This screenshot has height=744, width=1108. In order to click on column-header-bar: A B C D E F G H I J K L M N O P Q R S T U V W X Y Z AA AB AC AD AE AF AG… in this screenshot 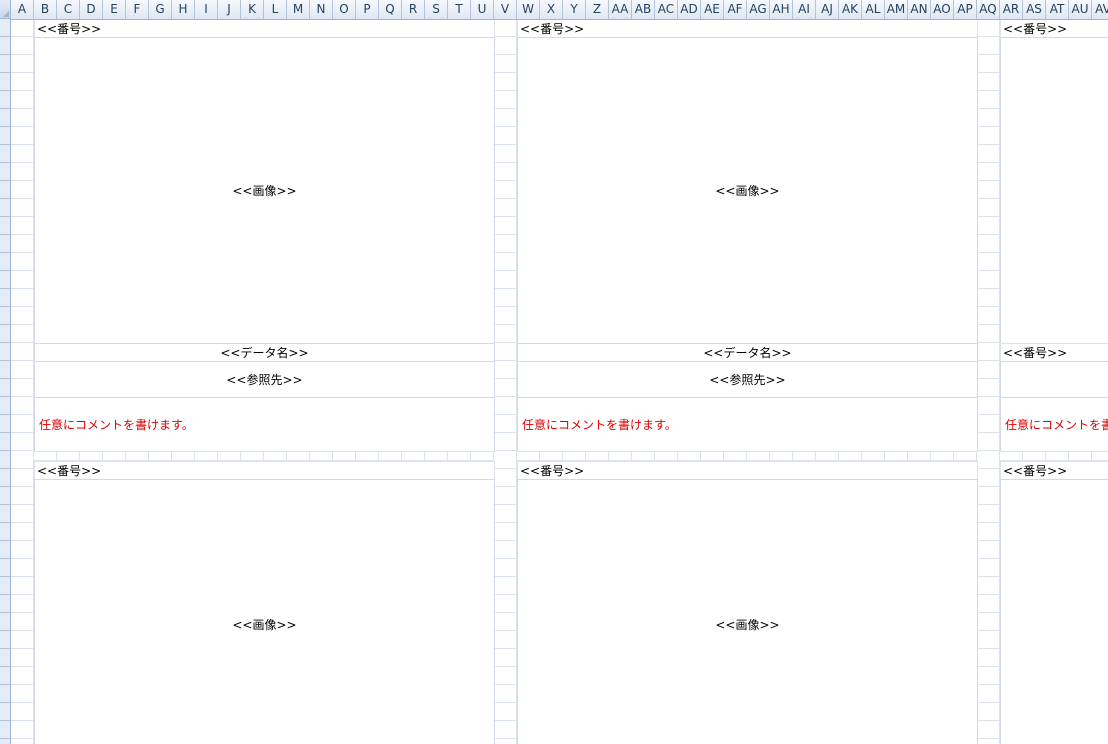, I will do `click(554, 10)`.